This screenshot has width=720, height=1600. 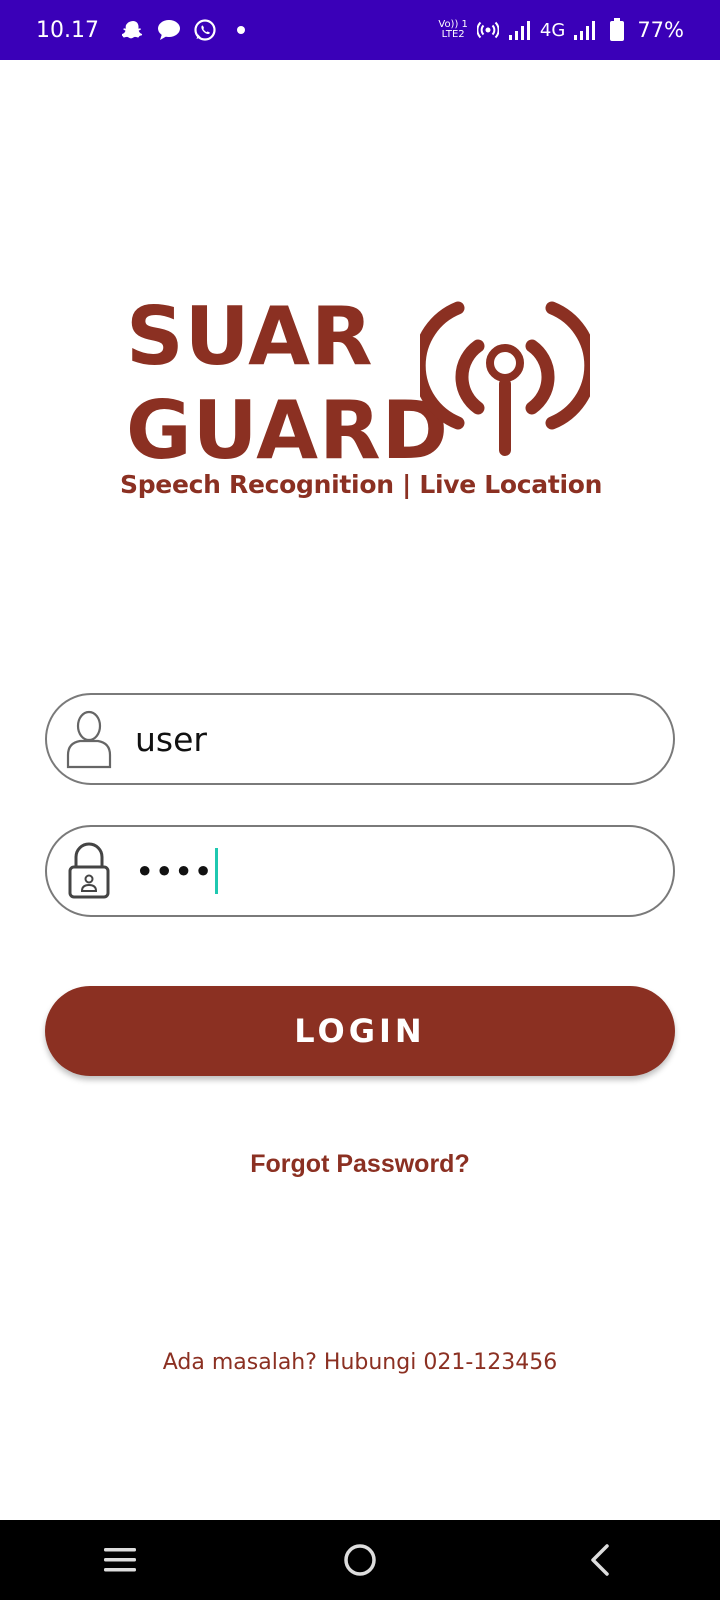 I want to click on username-field: user, so click(x=360, y=739).